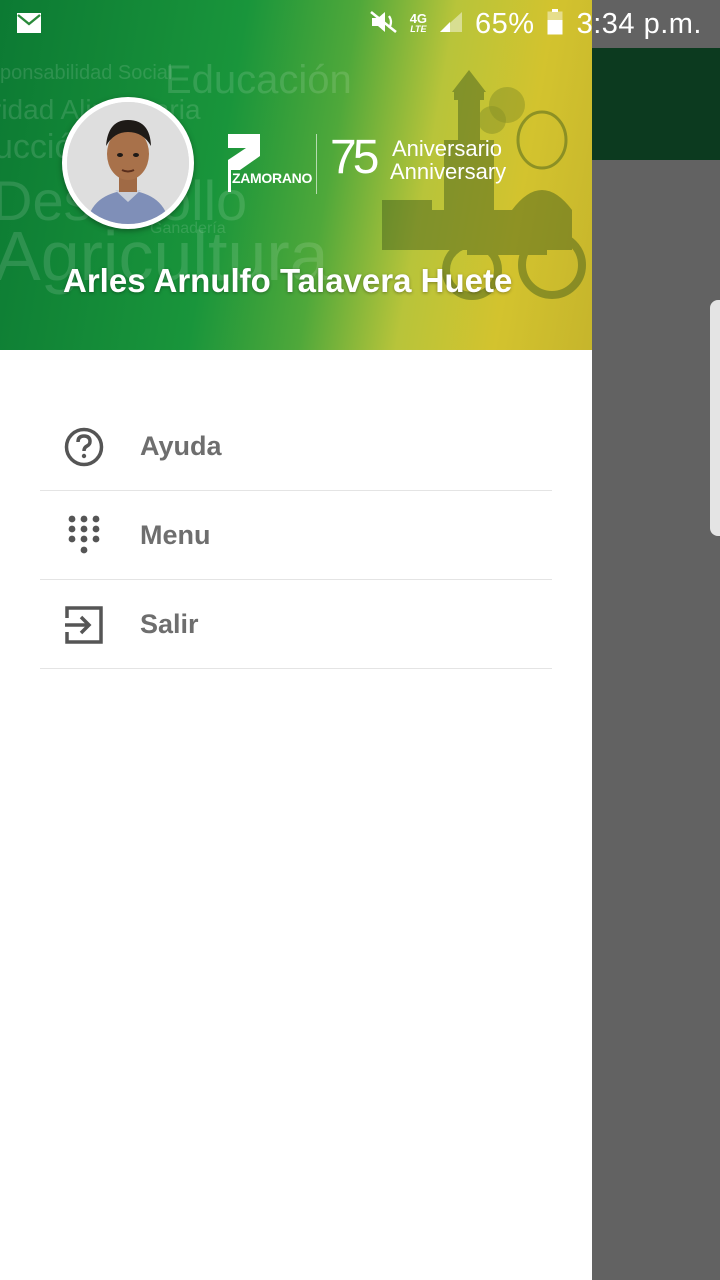  Describe the element at coordinates (715, 418) in the screenshot. I see `scroll-handle` at that location.